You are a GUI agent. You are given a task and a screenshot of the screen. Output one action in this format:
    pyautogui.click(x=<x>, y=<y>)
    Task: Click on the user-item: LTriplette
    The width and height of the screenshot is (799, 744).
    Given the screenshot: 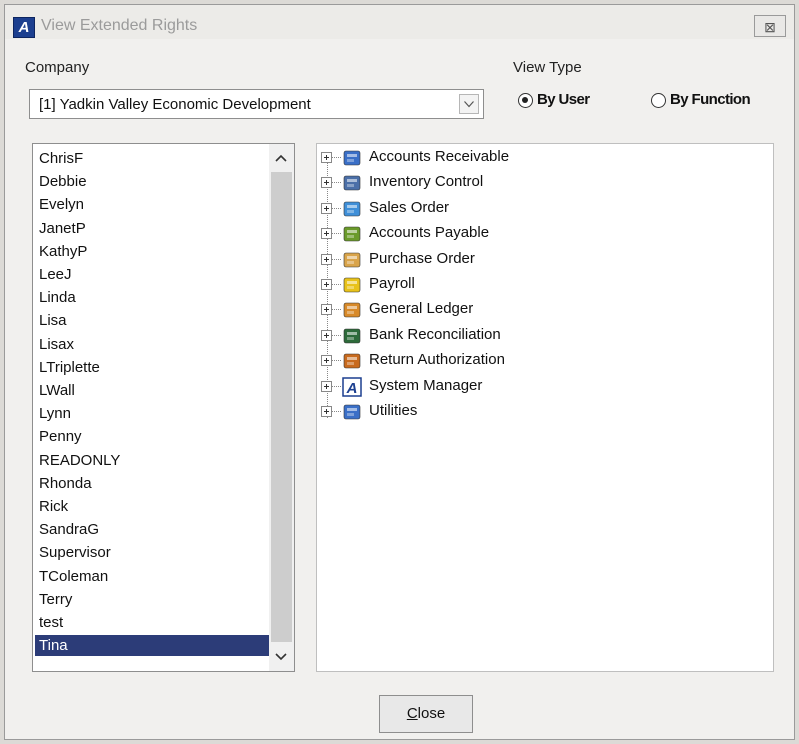 What is the action you would take?
    pyautogui.click(x=152, y=367)
    